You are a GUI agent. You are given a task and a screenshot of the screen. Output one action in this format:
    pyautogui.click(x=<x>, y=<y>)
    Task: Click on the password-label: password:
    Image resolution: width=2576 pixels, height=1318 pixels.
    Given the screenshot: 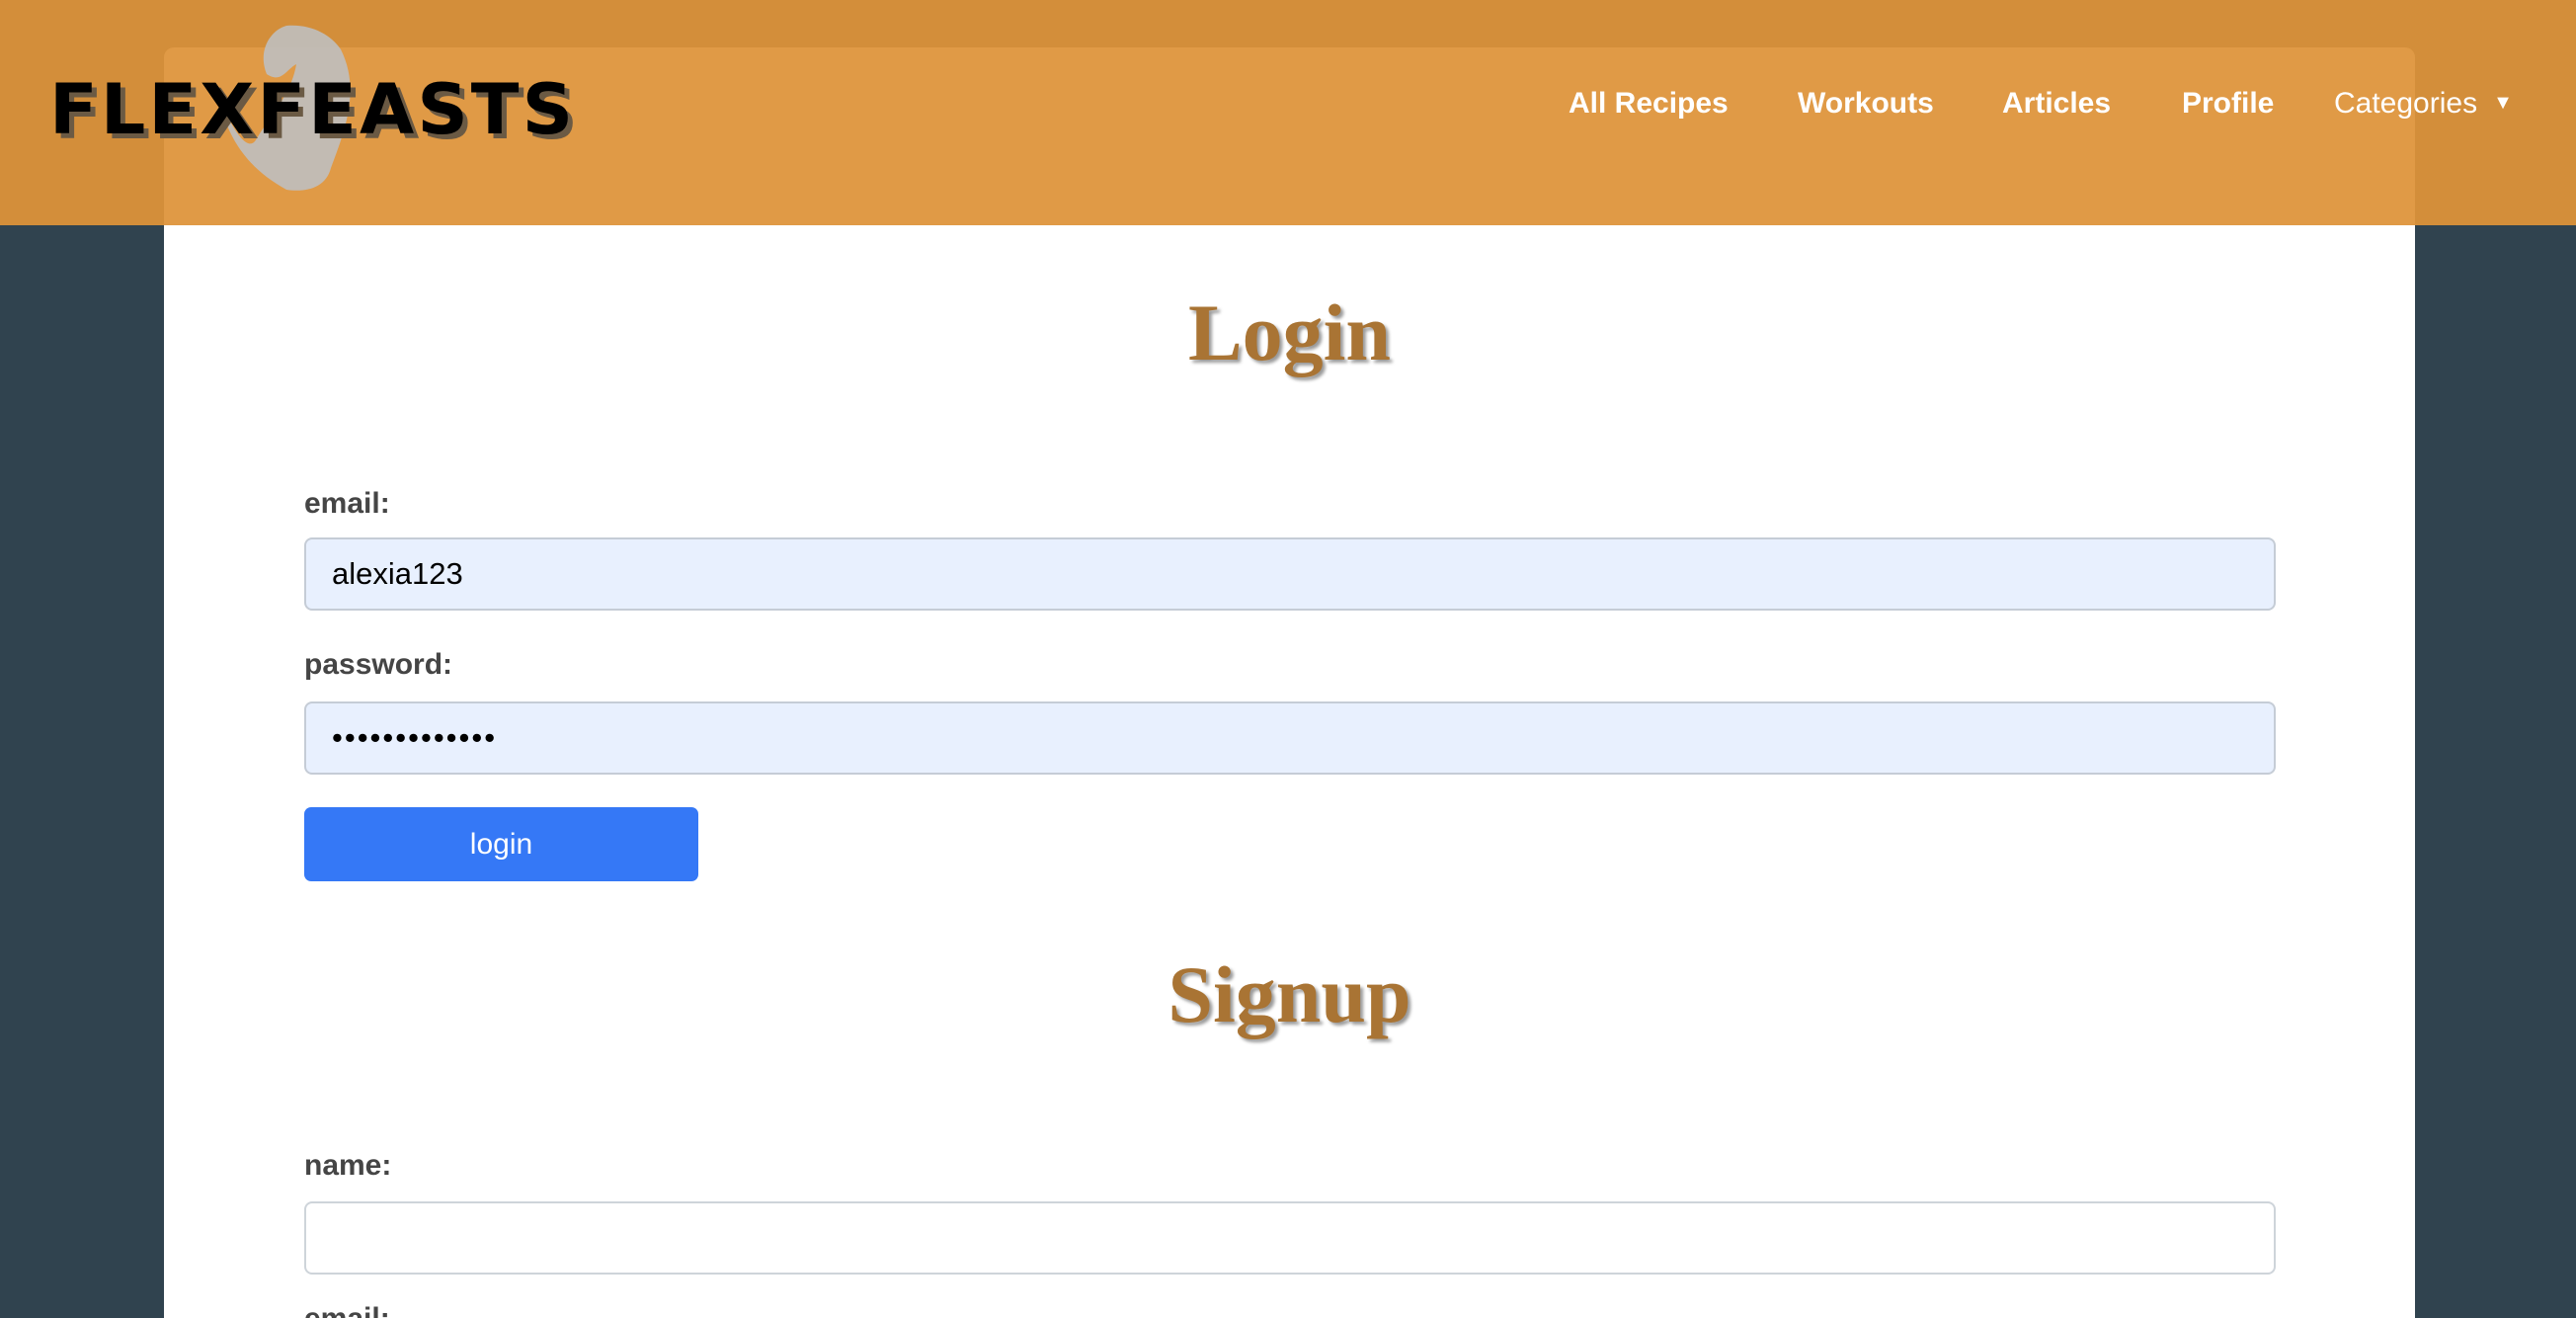 What is the action you would take?
    pyautogui.click(x=378, y=664)
    